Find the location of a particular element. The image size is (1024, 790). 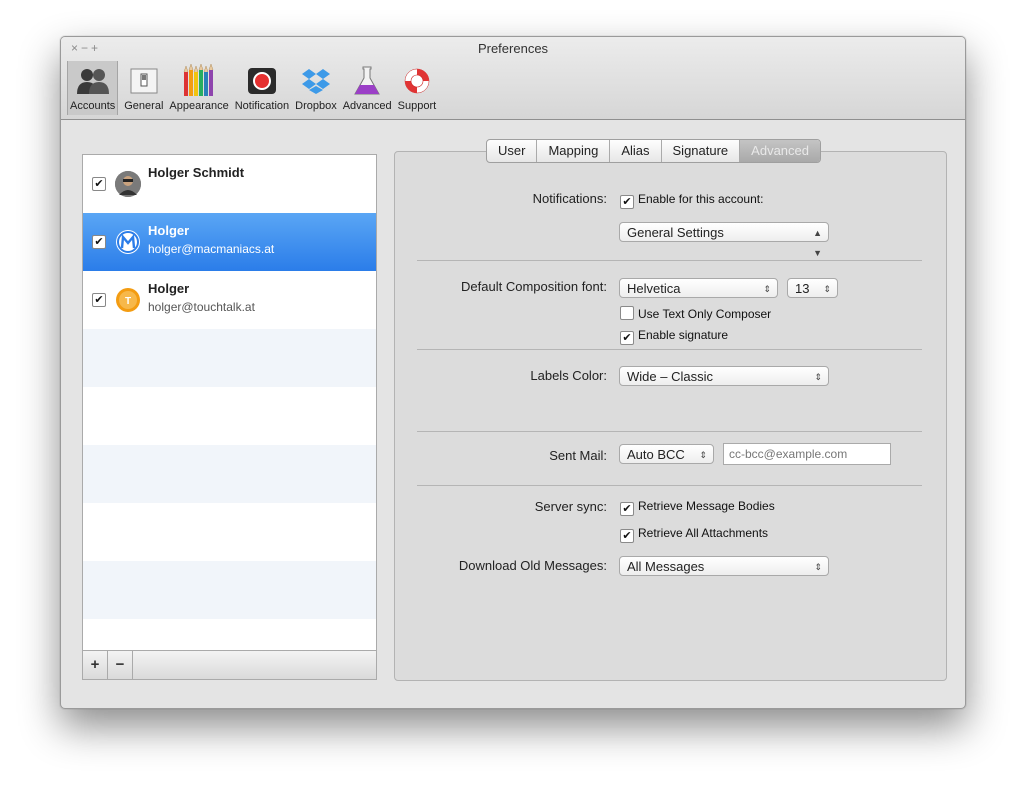

popup-value: Helvetica is located at coordinates (654, 288).